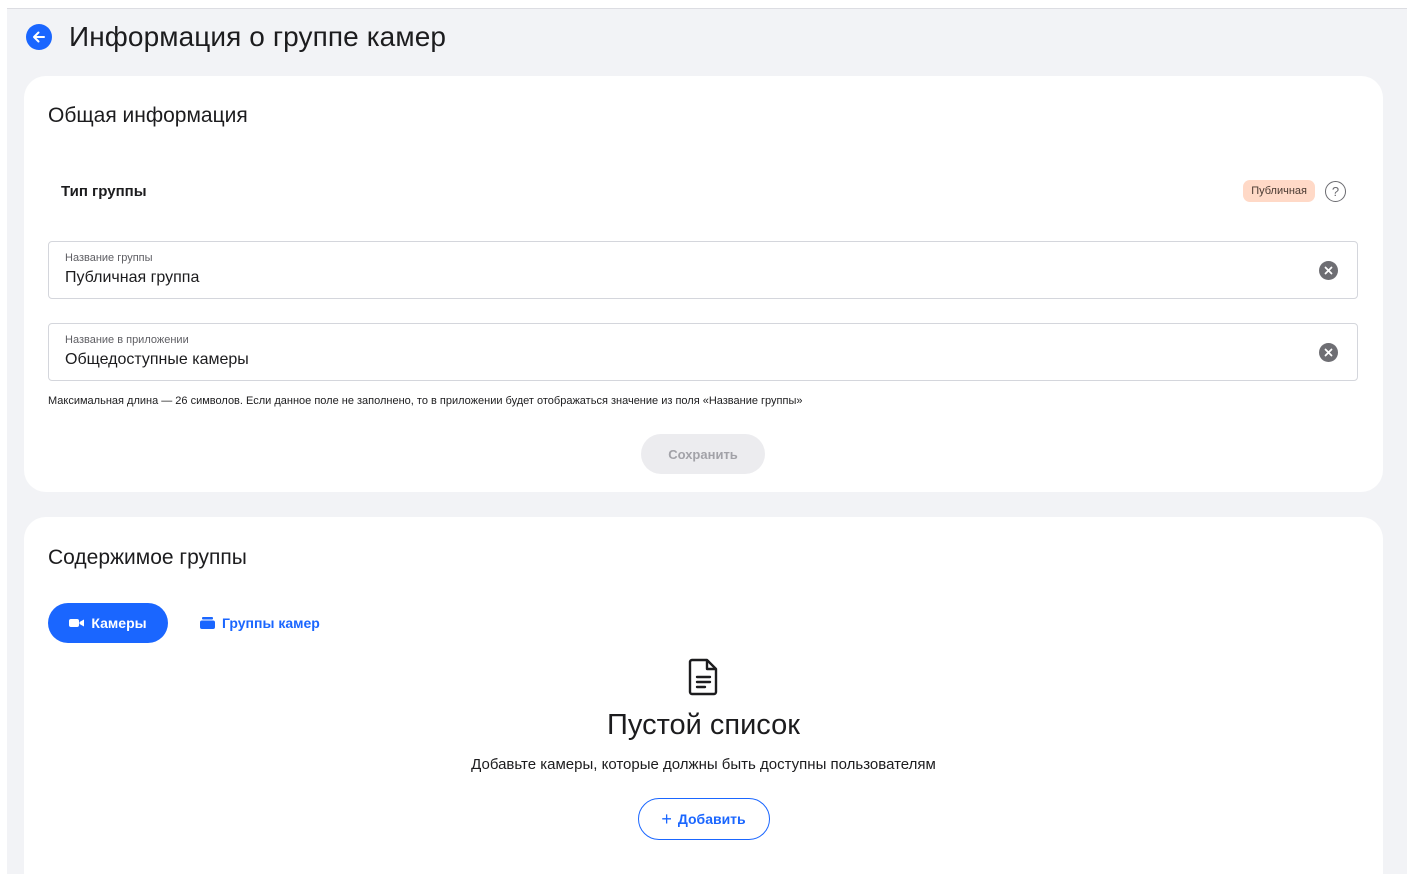 This screenshot has width=1413, height=879. Describe the element at coordinates (207, 623) in the screenshot. I see `folder-stack-icon` at that location.